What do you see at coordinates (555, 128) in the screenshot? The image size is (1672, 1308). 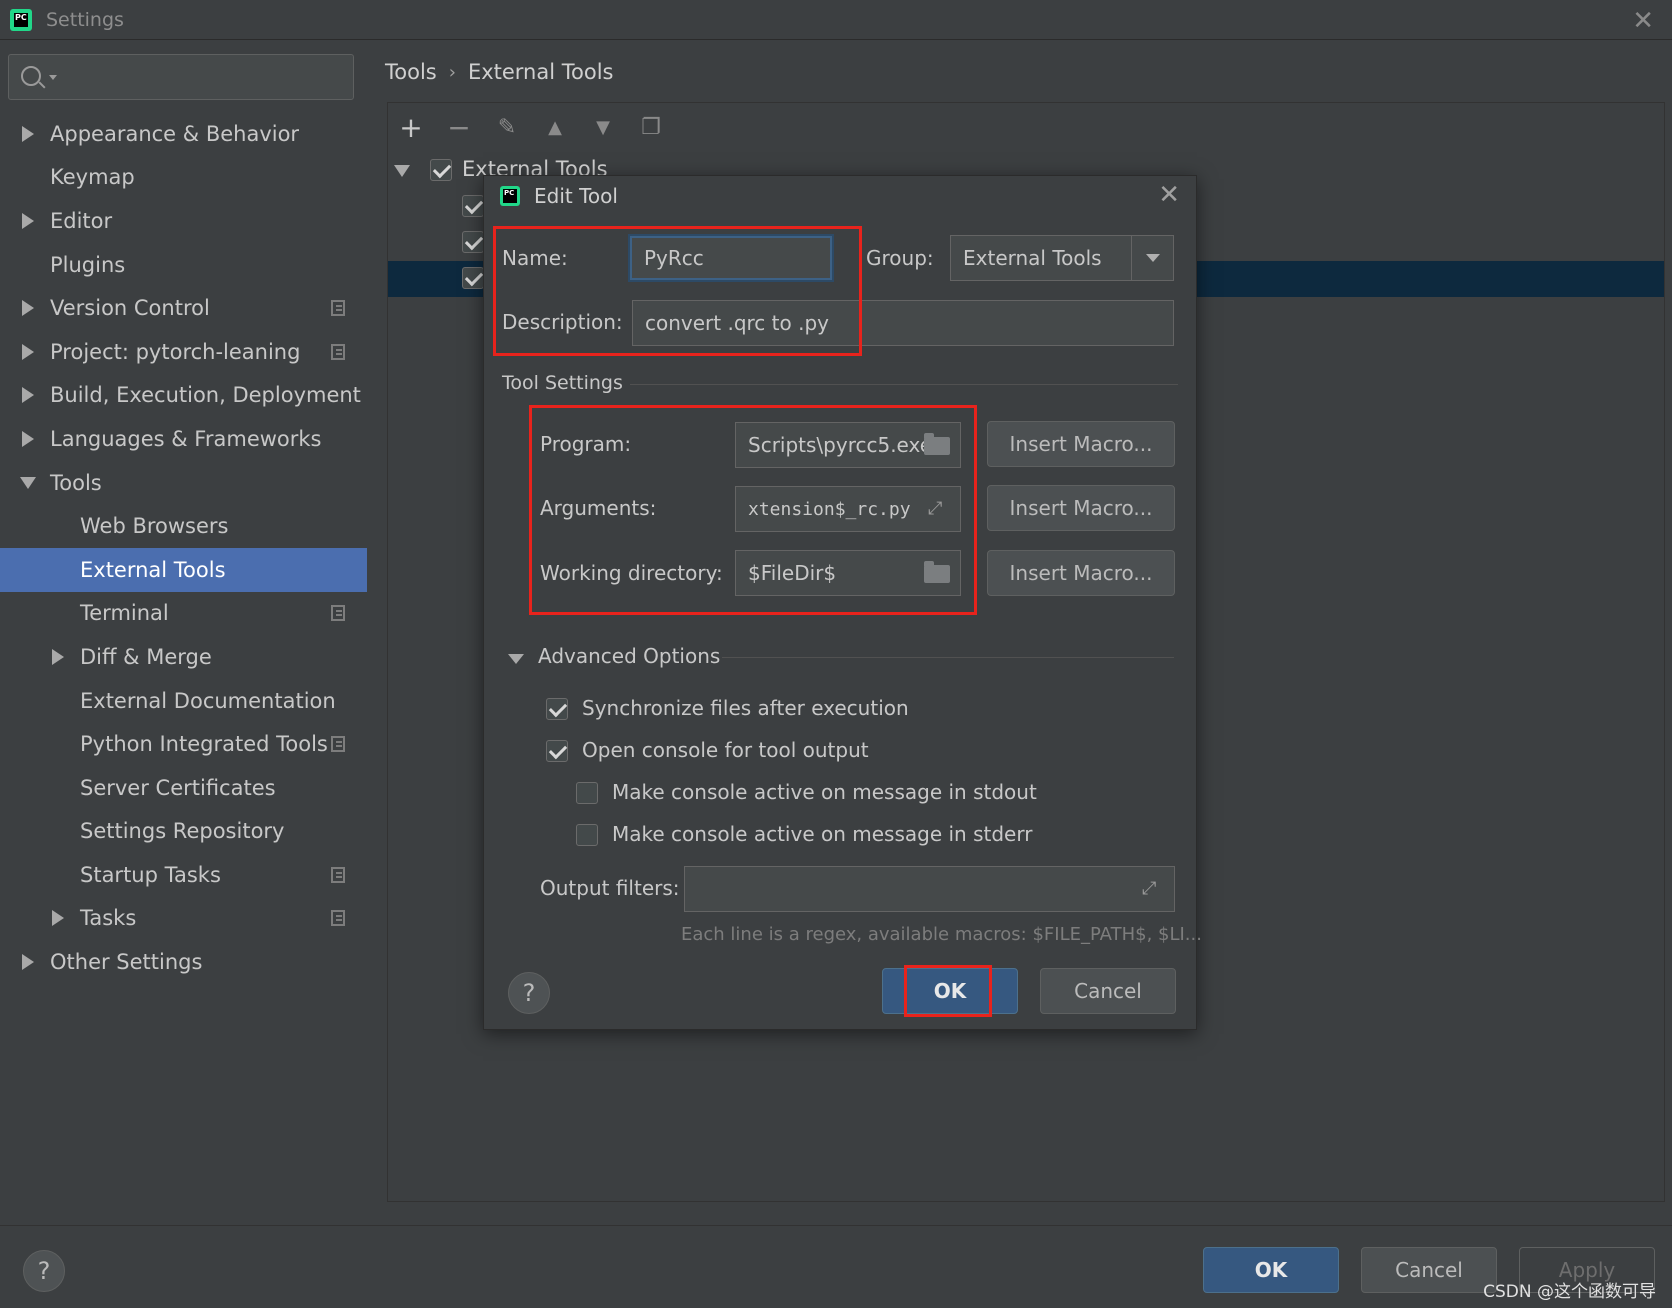 I see `move-up-icon: ▲` at bounding box center [555, 128].